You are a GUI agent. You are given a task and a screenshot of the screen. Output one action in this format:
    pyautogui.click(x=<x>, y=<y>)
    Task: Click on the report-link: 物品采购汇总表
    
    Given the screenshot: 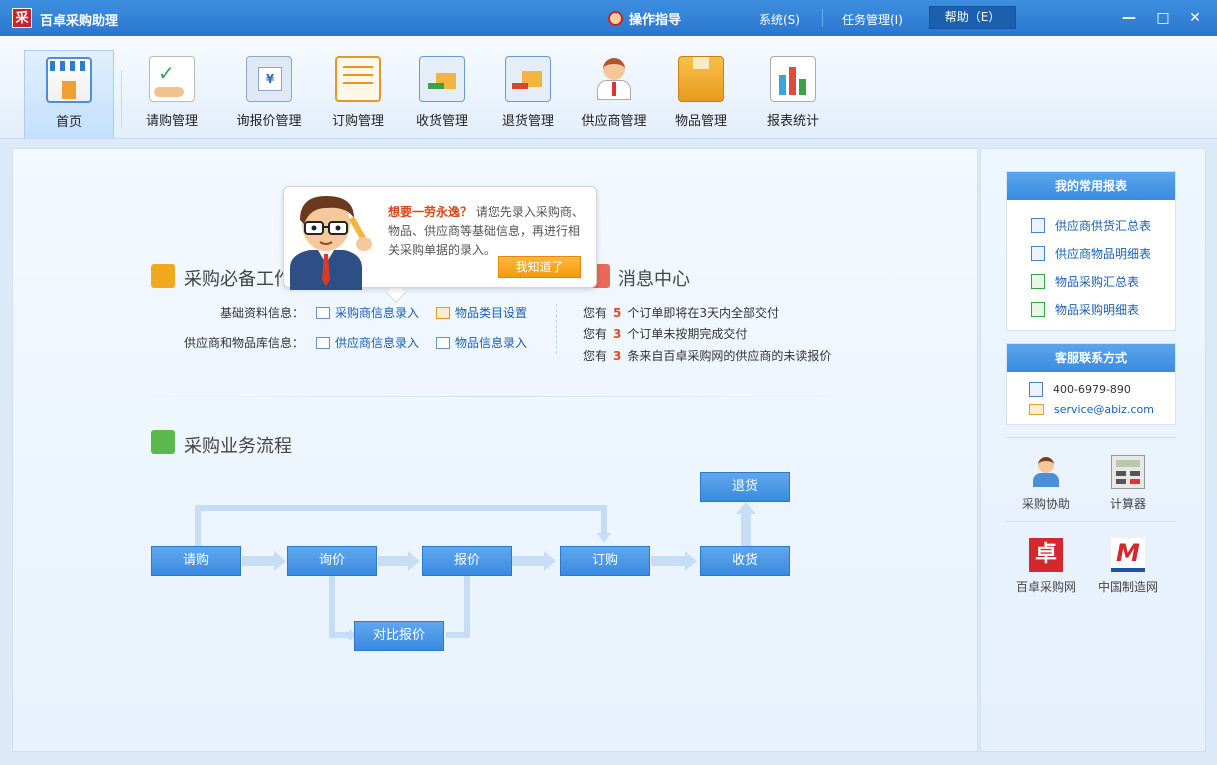 What is the action you would take?
    pyautogui.click(x=1085, y=281)
    